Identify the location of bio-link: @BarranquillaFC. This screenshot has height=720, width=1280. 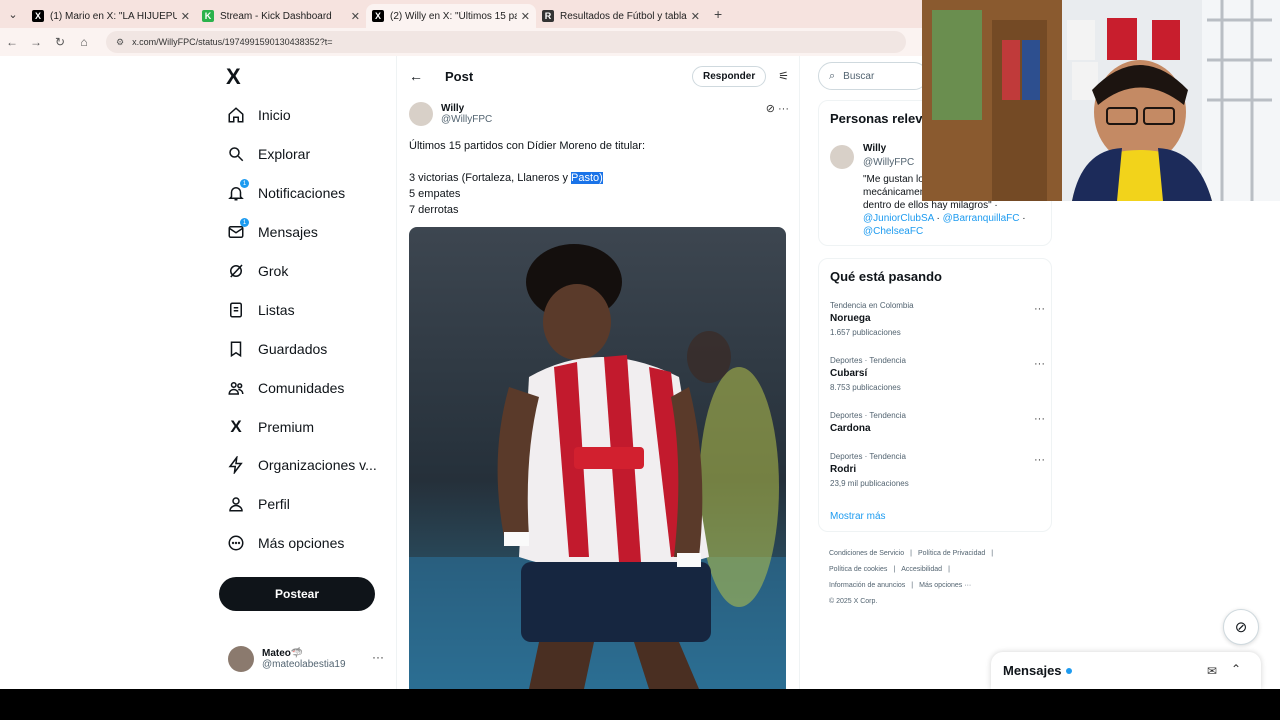
(981, 218).